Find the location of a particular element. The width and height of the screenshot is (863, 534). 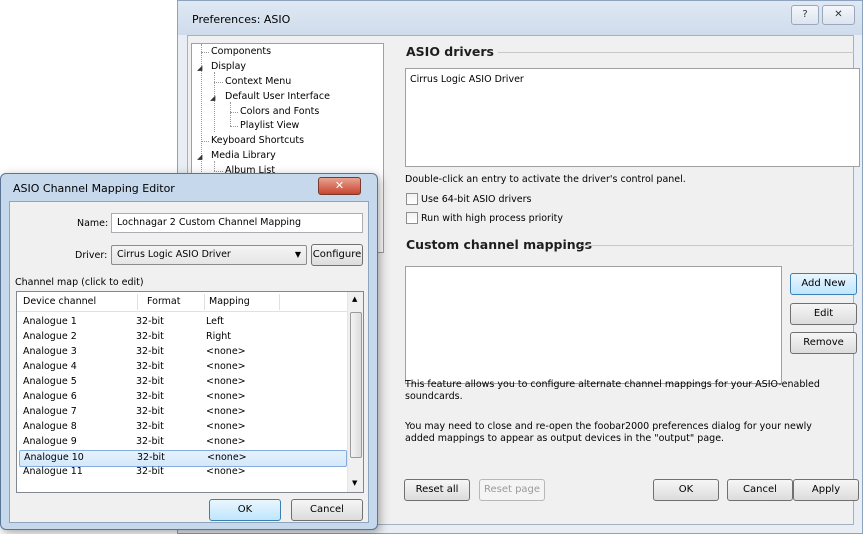

tree-item-default-ui: Default User Interface is located at coordinates (277, 96).